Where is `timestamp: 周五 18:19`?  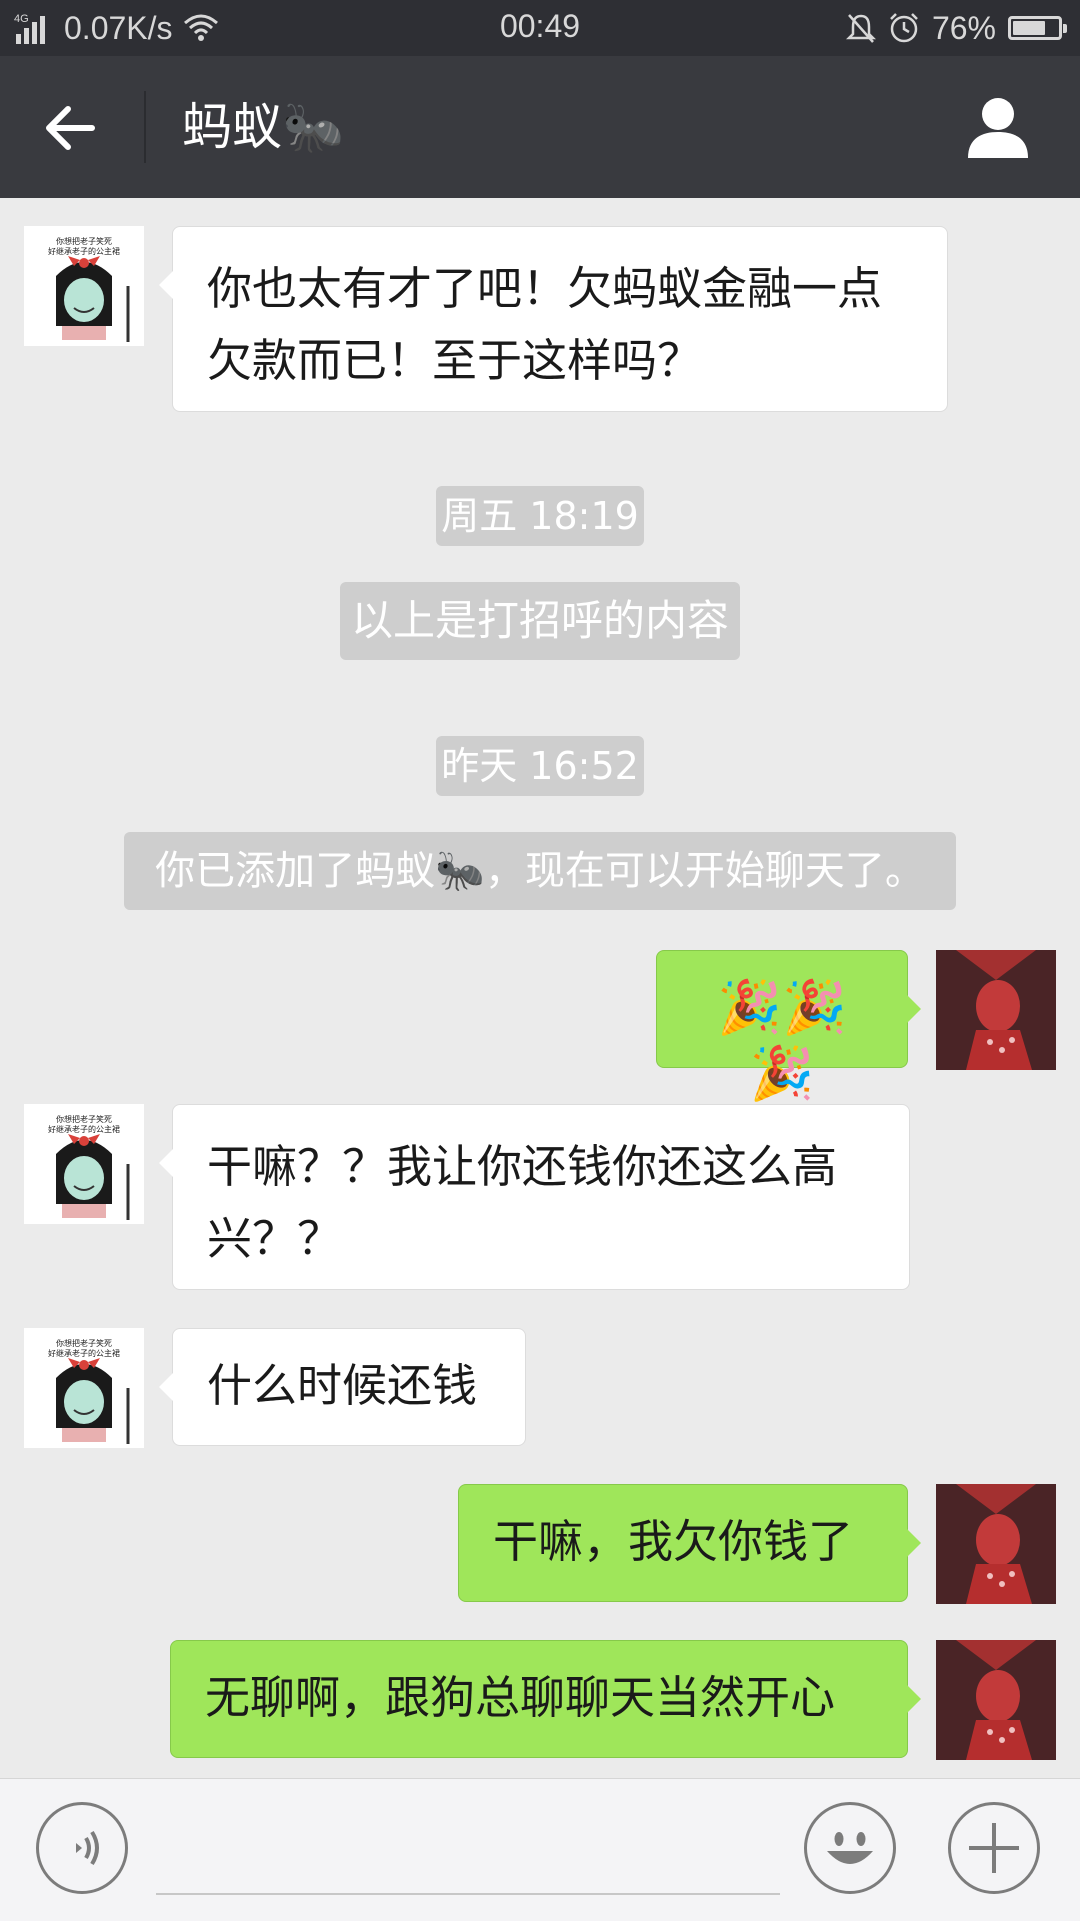
timestamp: 周五 18:19 is located at coordinates (540, 516).